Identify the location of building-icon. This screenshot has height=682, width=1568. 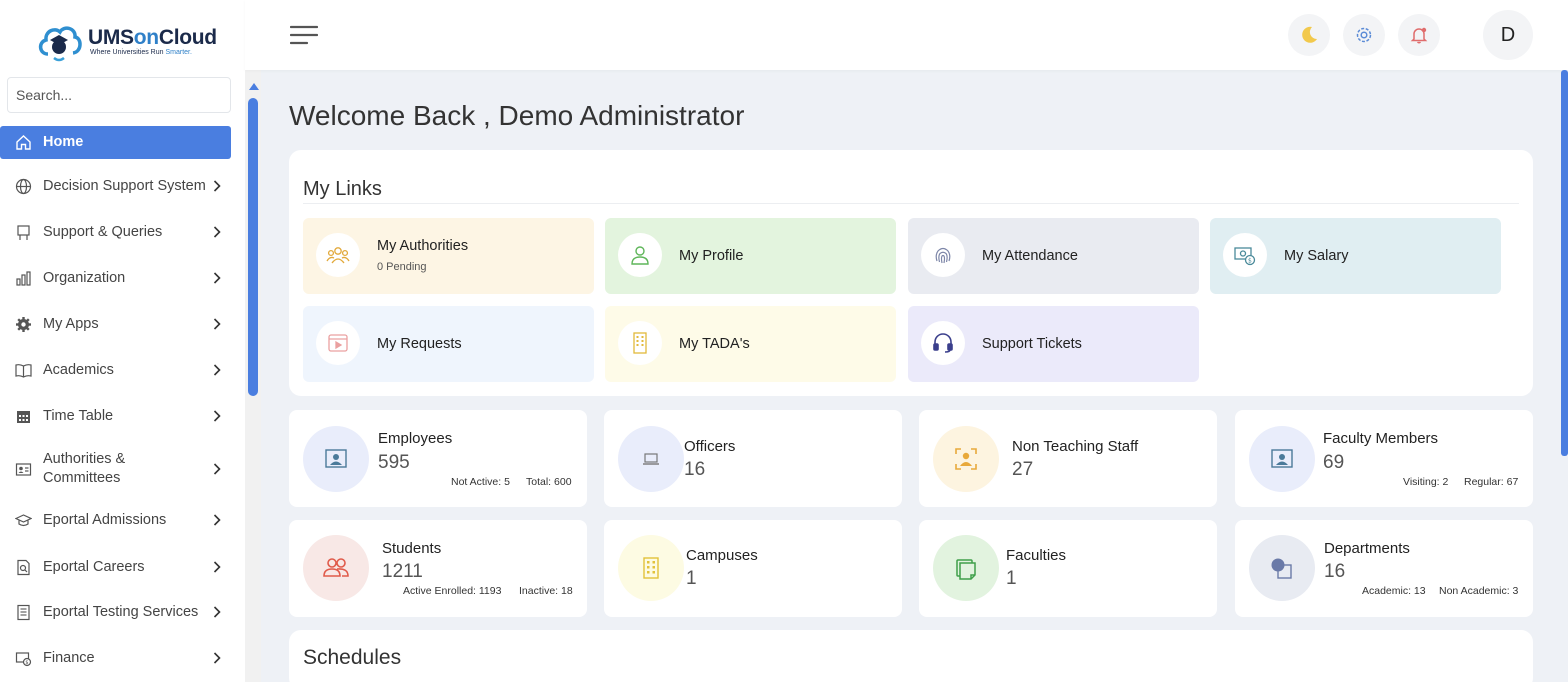
(640, 343).